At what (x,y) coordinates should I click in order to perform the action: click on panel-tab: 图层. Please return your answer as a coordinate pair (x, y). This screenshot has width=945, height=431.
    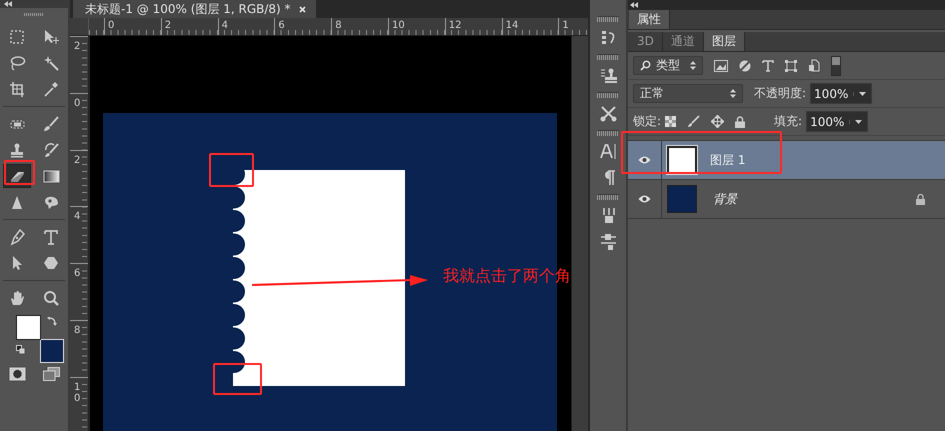
    Looking at the image, I should click on (724, 41).